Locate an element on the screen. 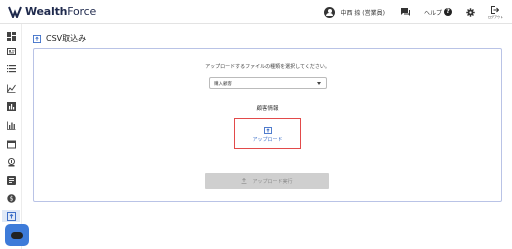 The image size is (512, 249). bar-chart-icon is located at coordinates (11, 106).